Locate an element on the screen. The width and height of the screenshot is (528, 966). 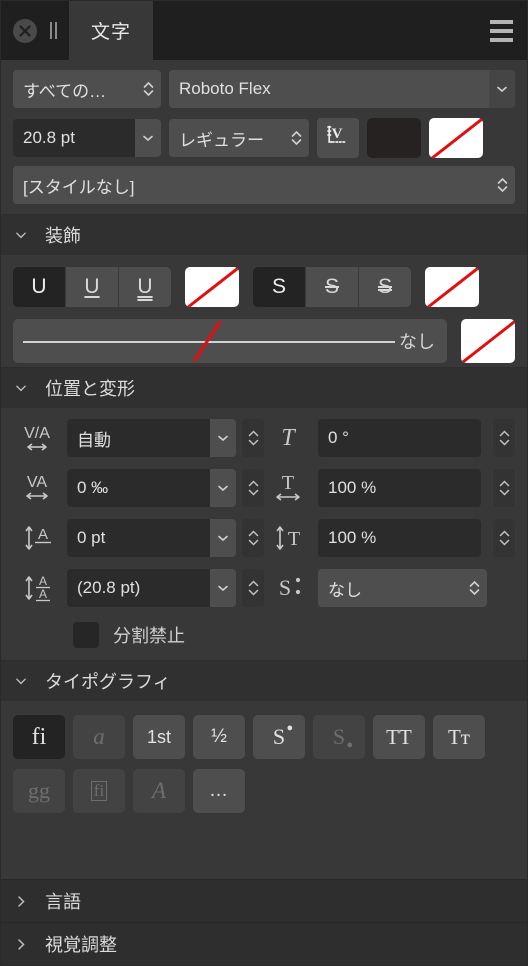
text-style-select: [スタイルなし] is located at coordinates (264, 185).